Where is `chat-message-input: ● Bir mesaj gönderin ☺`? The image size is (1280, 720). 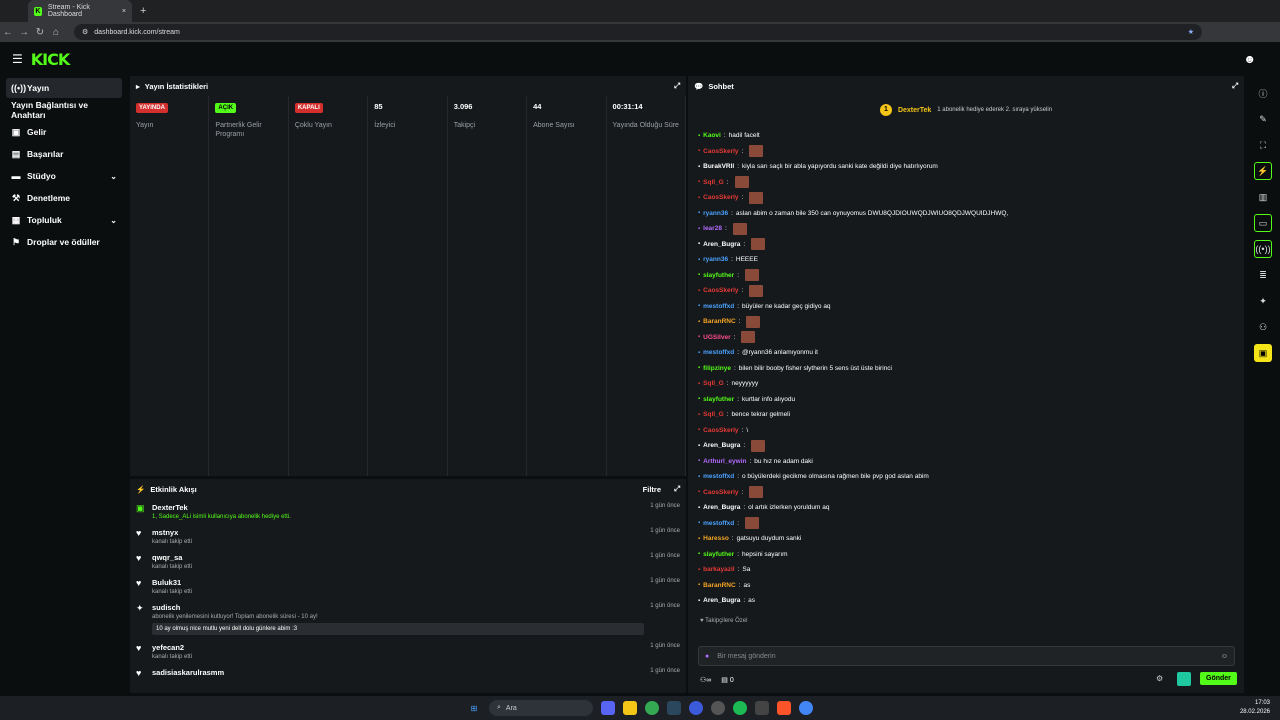
chat-message-input: ● Bir mesaj gönderin ☺ is located at coordinates (966, 656).